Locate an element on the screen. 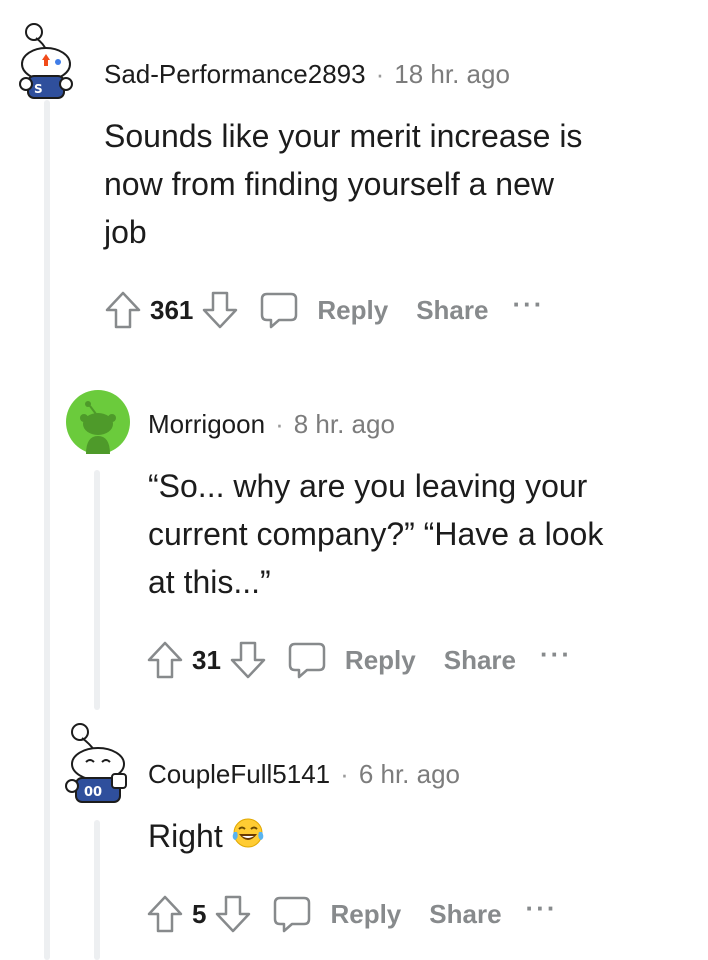  comment-body-line: Sounds like your merit increase is is located at coordinates (343, 136).